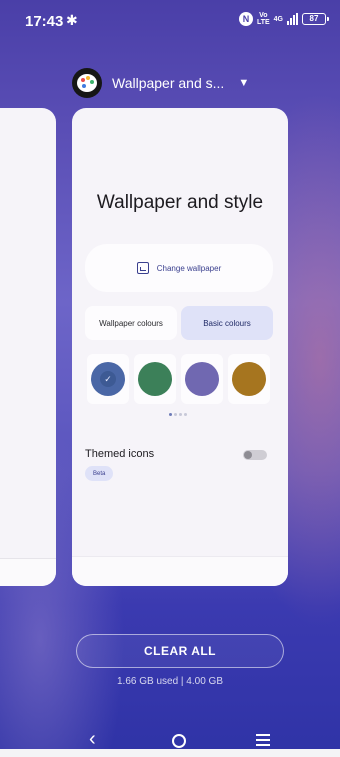 This screenshot has width=340, height=757. Describe the element at coordinates (87, 83) in the screenshot. I see `palette-icon` at that location.